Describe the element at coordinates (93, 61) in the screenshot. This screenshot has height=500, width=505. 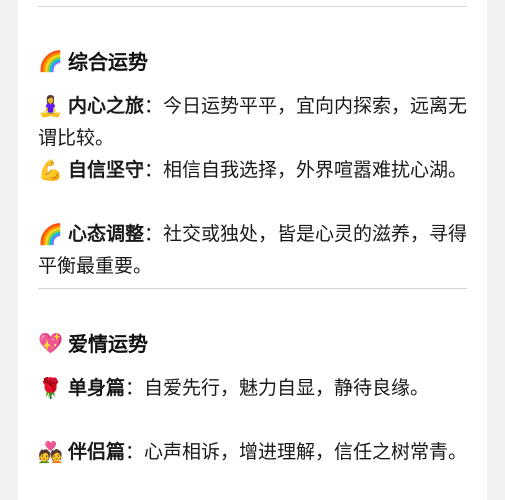
I see `section-title-overall: 🌈 综合运势` at that location.